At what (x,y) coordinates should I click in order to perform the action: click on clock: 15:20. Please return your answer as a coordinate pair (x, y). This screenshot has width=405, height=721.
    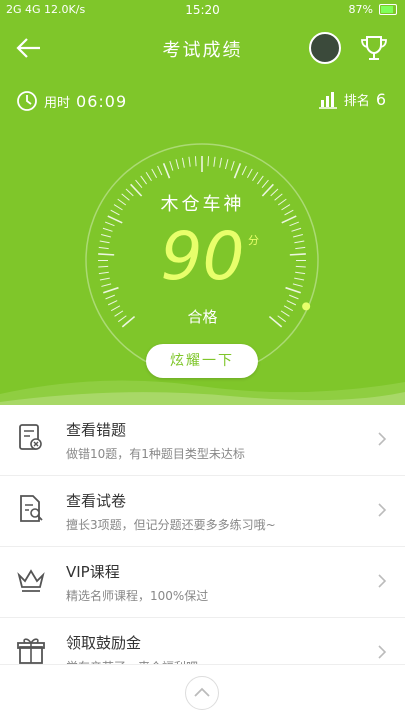
    Looking at the image, I should click on (202, 10).